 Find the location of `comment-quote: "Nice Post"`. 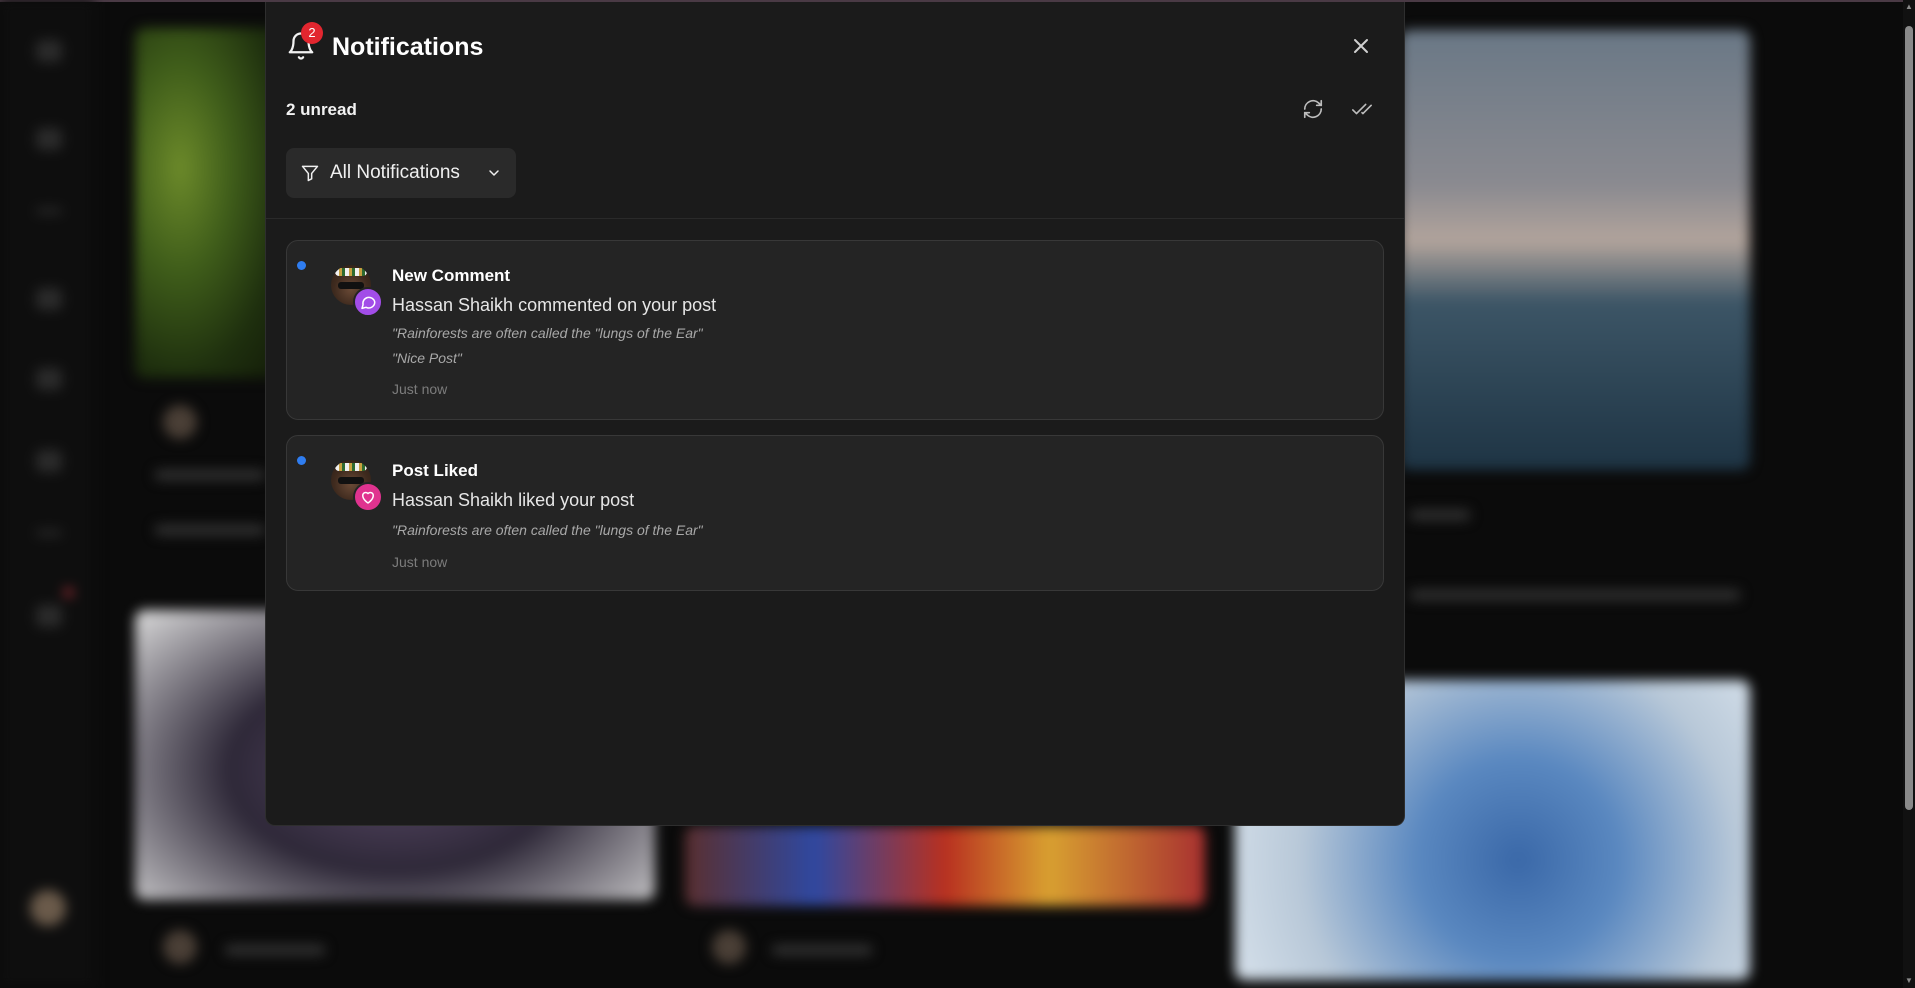

comment-quote: "Nice Post" is located at coordinates (427, 358).